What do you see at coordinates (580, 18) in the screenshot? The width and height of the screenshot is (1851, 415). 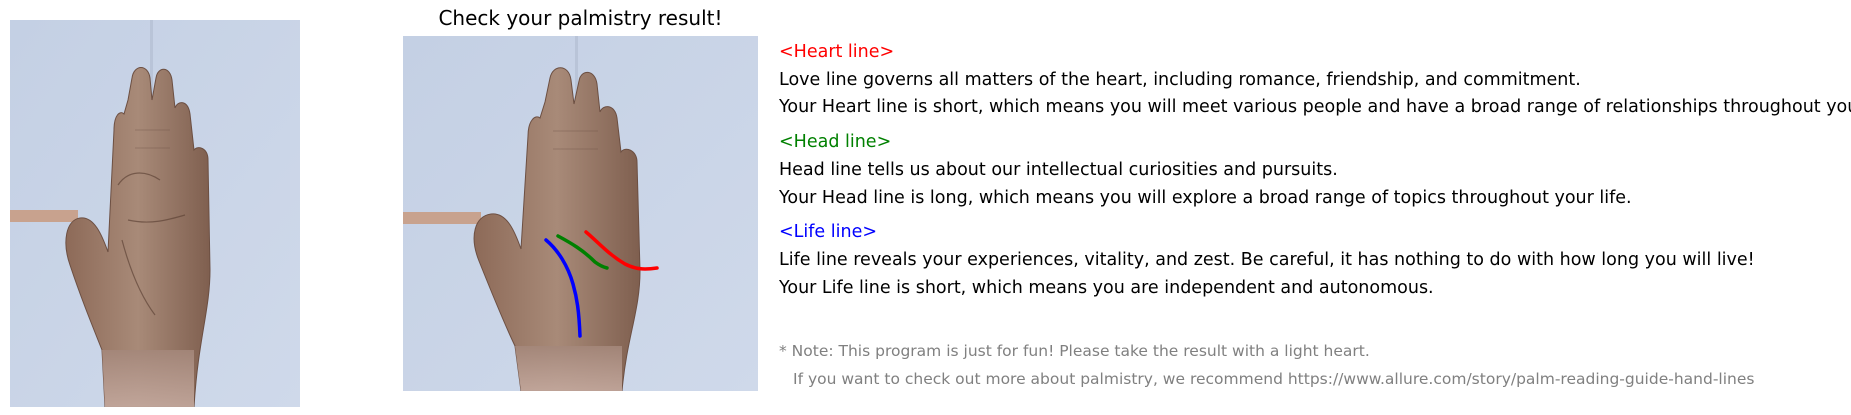 I see `result-title: Check your palmistry result!` at bounding box center [580, 18].